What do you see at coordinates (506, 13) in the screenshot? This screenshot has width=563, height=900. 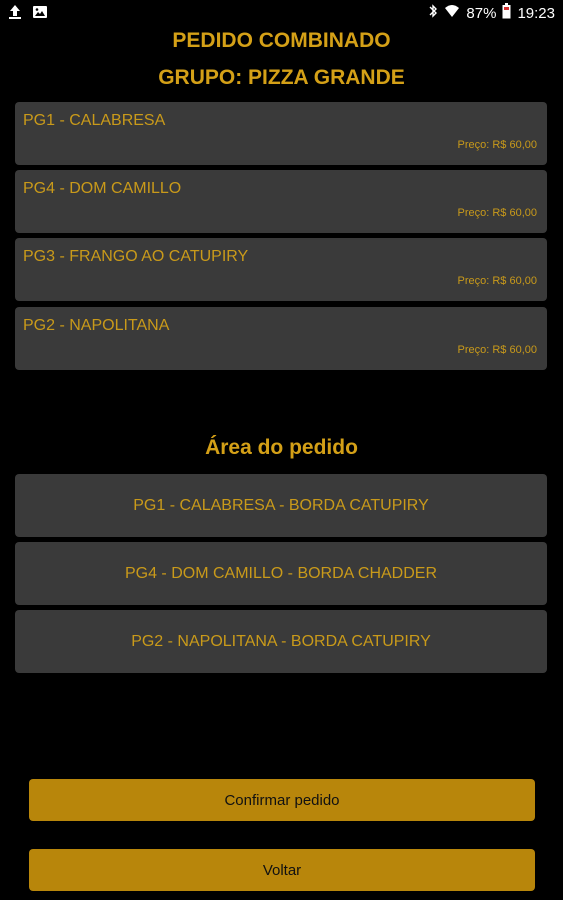 I see `battery-icon` at bounding box center [506, 13].